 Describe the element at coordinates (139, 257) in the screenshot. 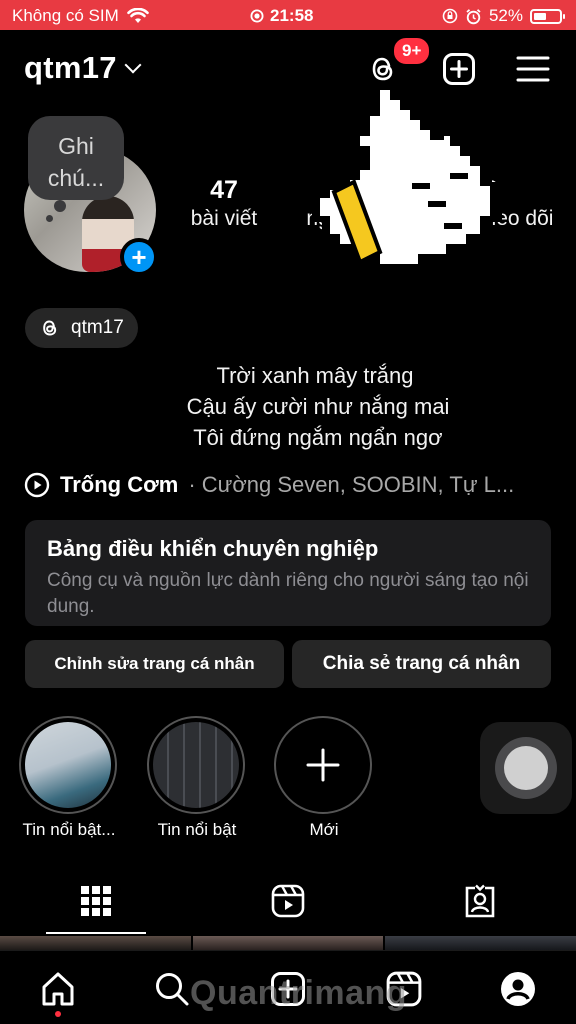

I see `add-story-button: +` at that location.